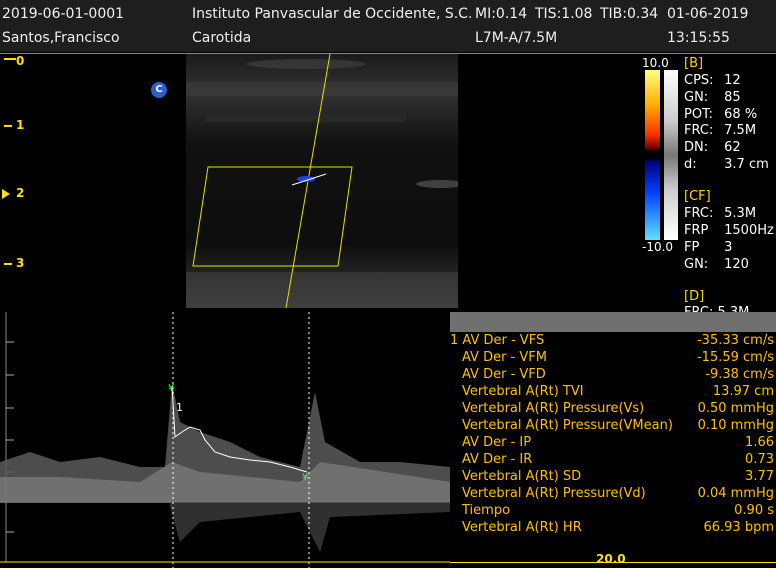 Image resolution: width=776 pixels, height=568 pixels. I want to click on cf-param-frp: FRP 1500Hz, so click(729, 230).